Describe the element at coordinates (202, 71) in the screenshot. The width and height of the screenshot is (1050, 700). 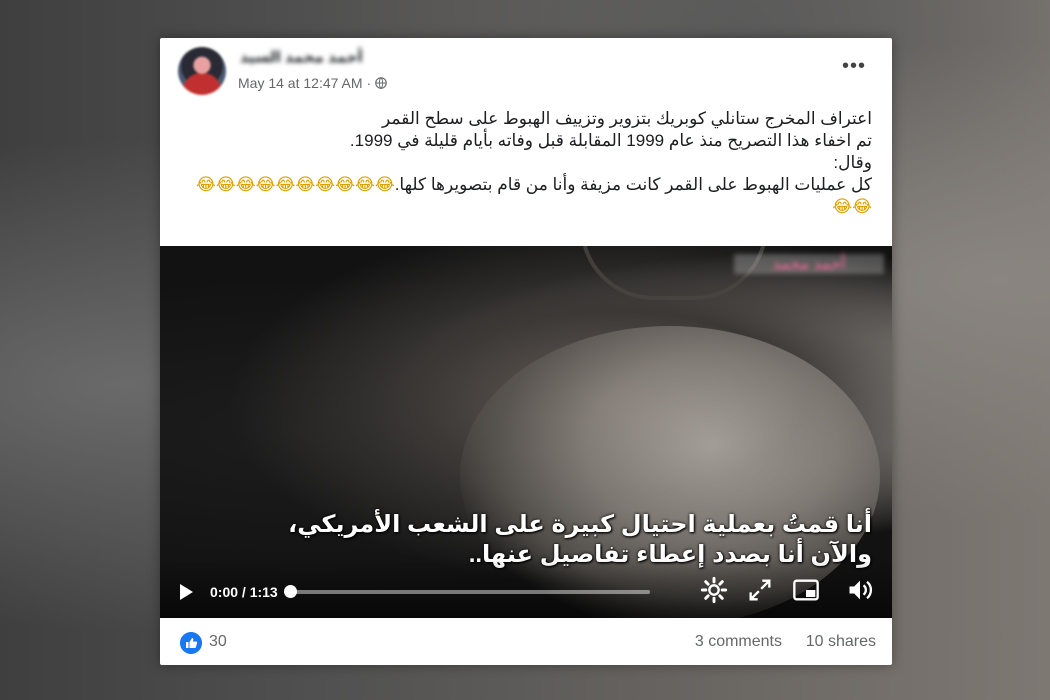
I see `avatar` at that location.